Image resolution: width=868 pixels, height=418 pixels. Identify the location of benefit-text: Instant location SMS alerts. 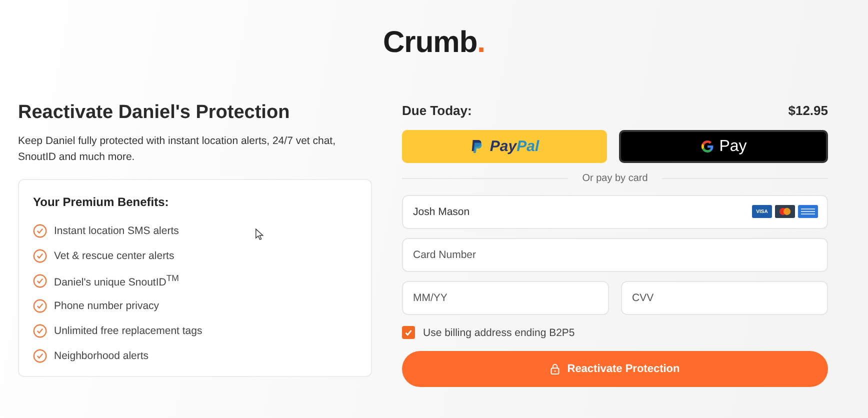
(116, 230).